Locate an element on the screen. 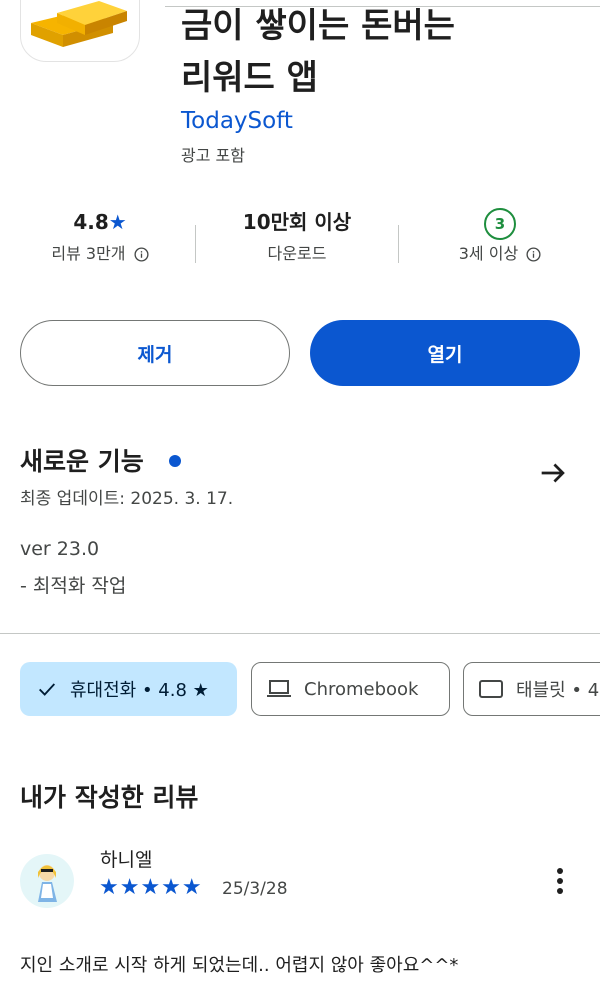 Image resolution: width=600 pixels, height=999 pixels. device-chip-tablet-label: 태블릿 • 4 is located at coordinates (558, 690).